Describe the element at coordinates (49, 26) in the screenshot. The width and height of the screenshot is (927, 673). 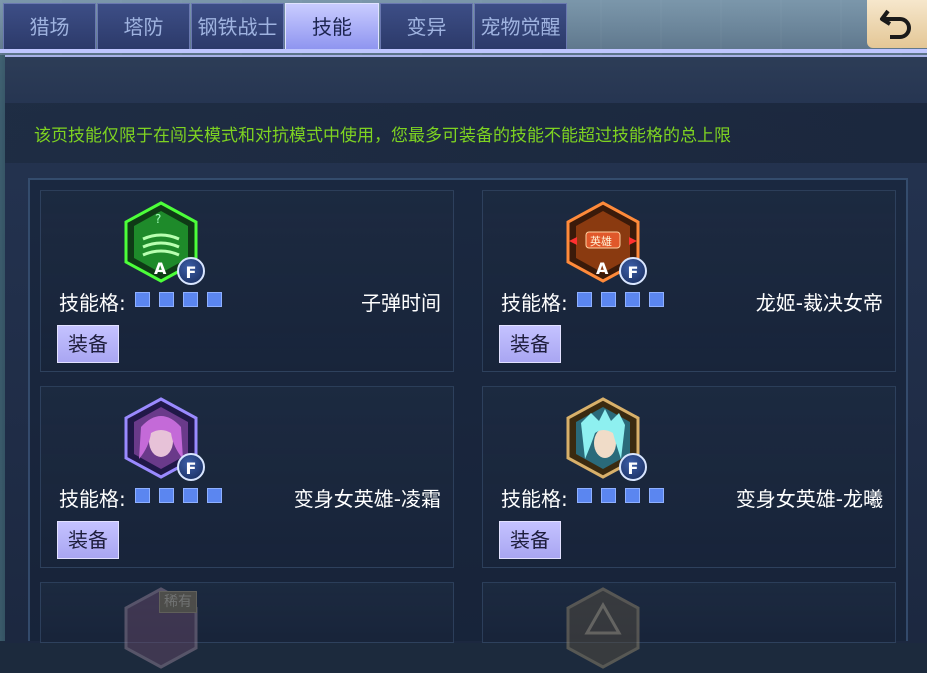
I see `tab-hunting: 猎场` at that location.